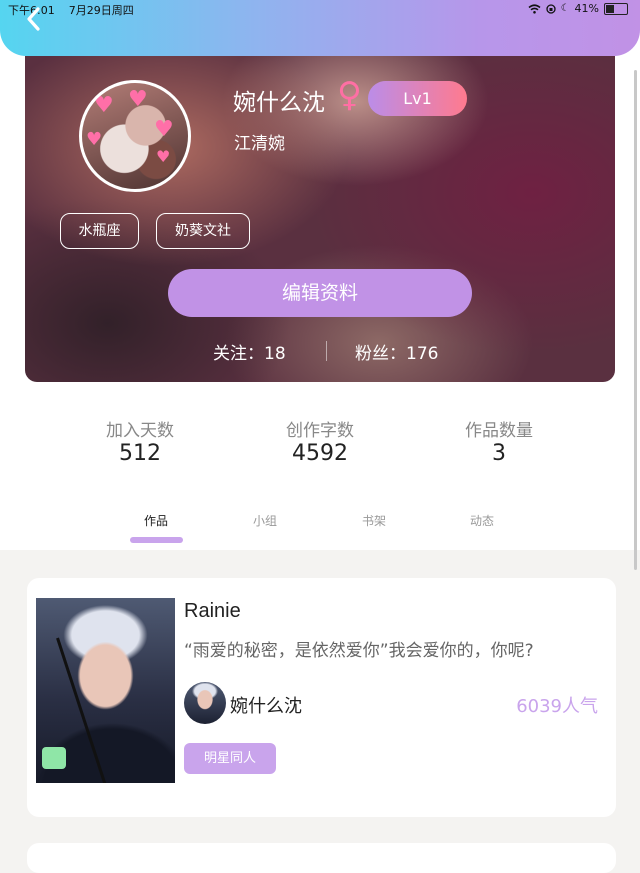  What do you see at coordinates (499, 453) in the screenshot?
I see `stat-value: 3` at bounding box center [499, 453].